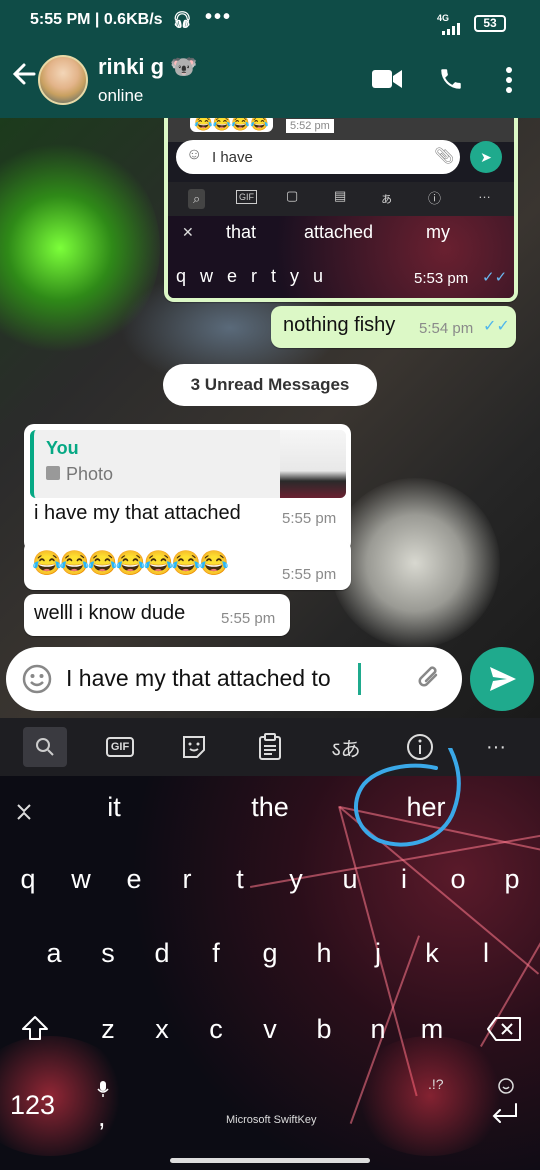 The image size is (540, 1170). What do you see at coordinates (436, 1084) in the screenshot?
I see `punctuation-key: .!?` at bounding box center [436, 1084].